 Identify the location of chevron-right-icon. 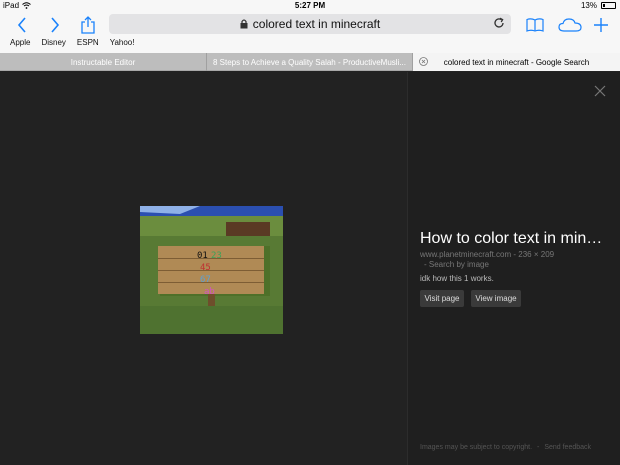
(55, 25).